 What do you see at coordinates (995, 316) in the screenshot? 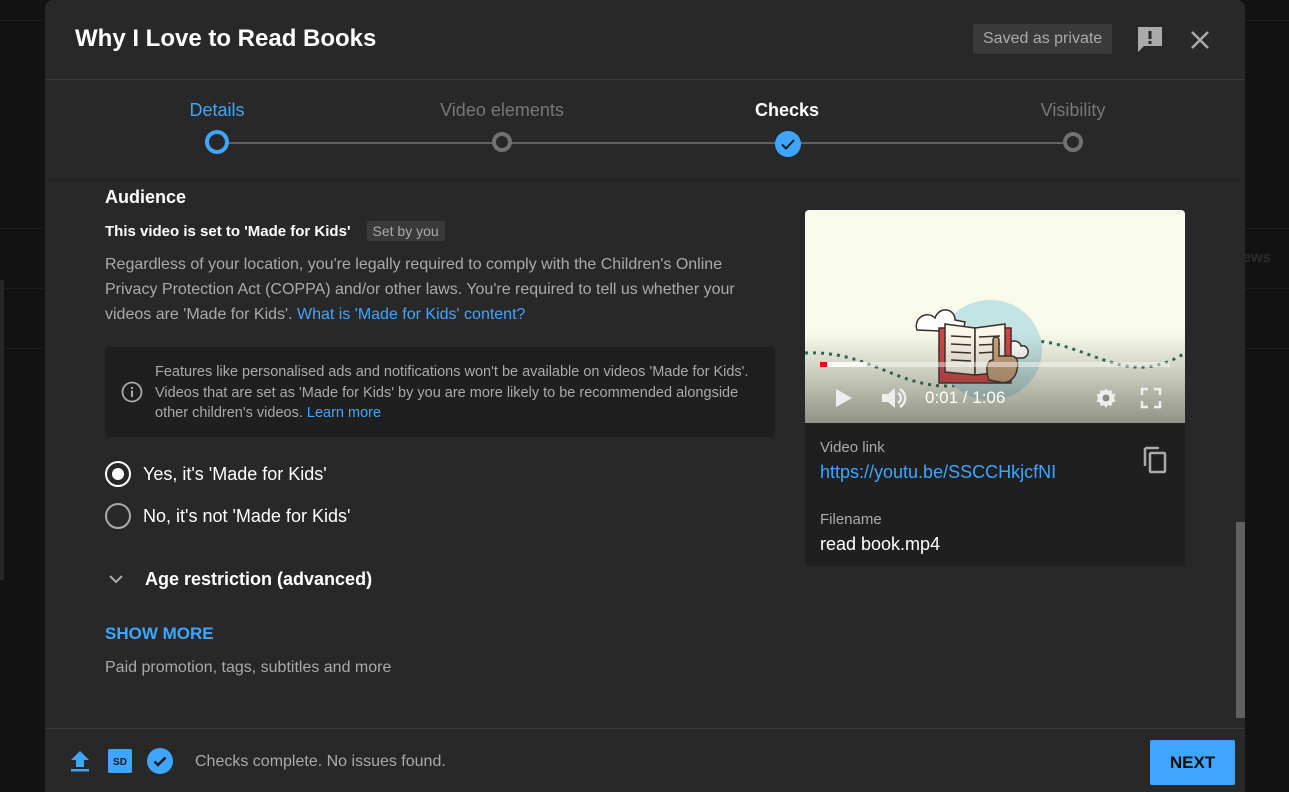
I see `video-player: 0:01 / 1:06` at bounding box center [995, 316].